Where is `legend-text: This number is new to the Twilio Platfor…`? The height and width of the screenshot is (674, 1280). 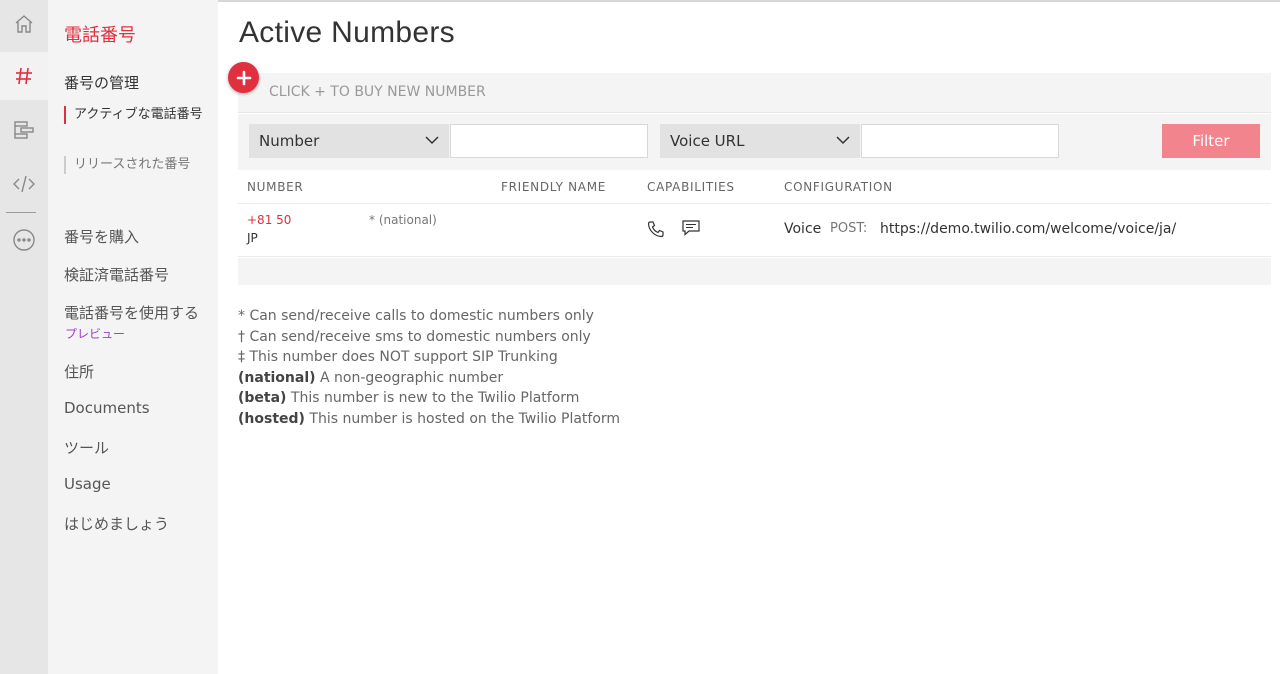 legend-text: This number is new to the Twilio Platfor… is located at coordinates (433, 398).